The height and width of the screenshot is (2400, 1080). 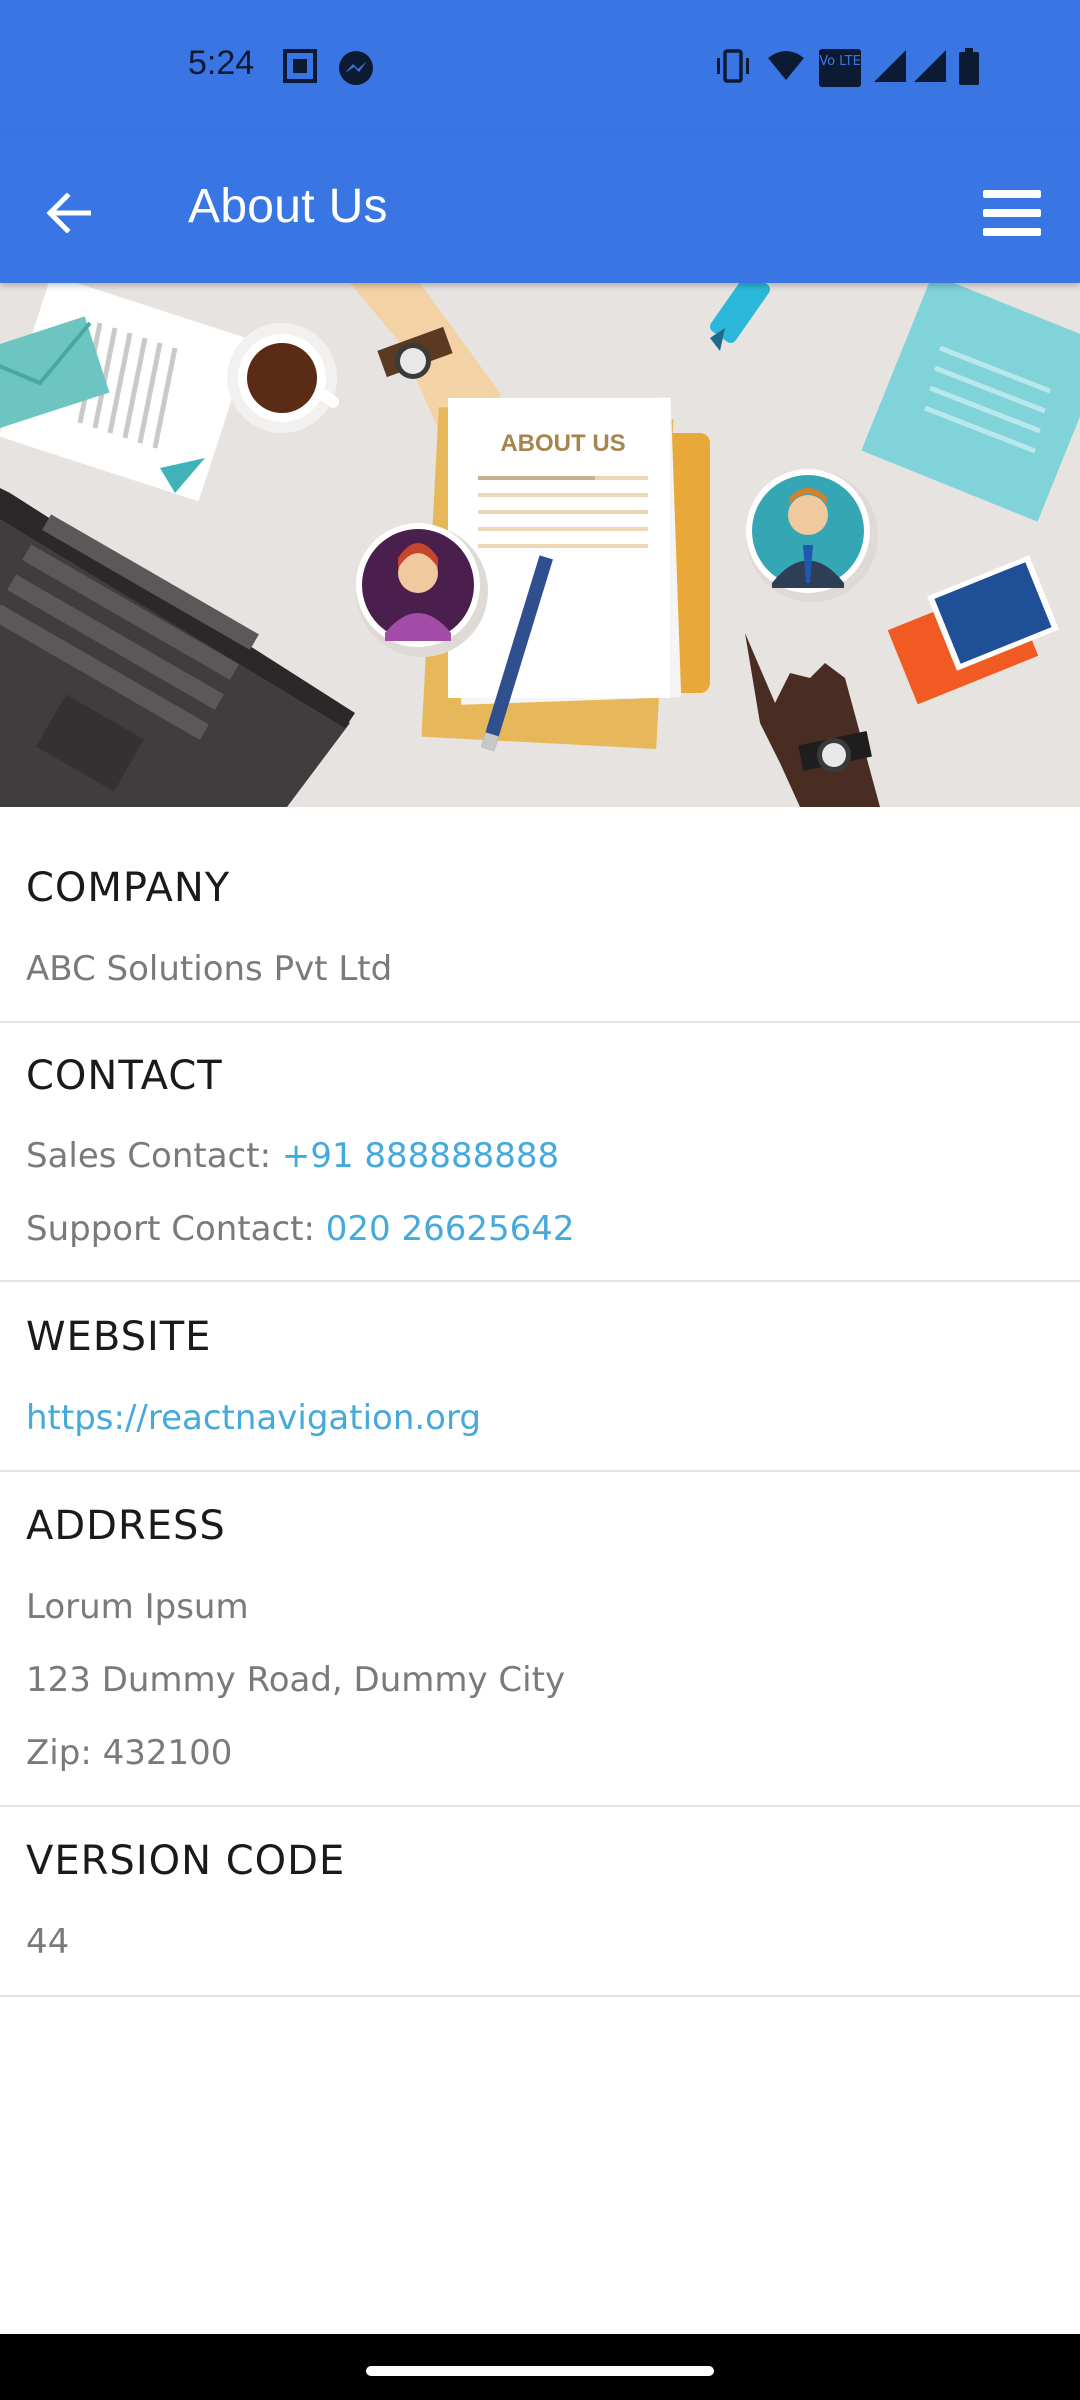 I want to click on status-time: 5:24, so click(x=221, y=63).